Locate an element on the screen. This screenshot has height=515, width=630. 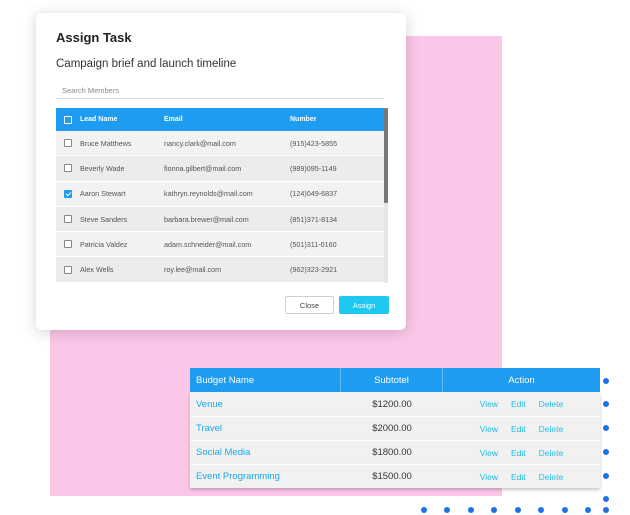
budget-subtotal: $1200.00 is located at coordinates (392, 404).